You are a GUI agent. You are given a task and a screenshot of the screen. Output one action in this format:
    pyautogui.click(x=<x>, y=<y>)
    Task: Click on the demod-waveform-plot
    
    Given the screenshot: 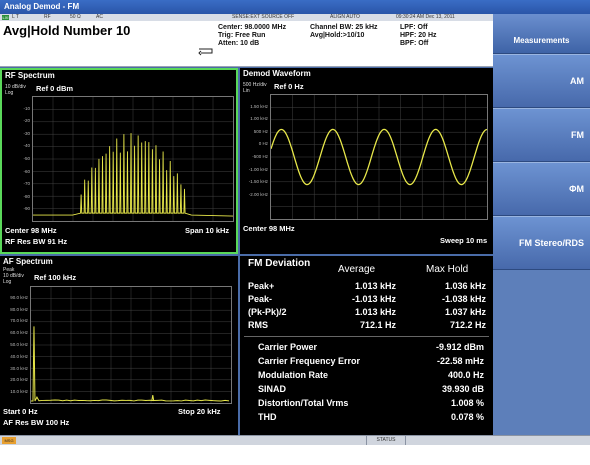 What is the action you would take?
    pyautogui.click(x=379, y=157)
    